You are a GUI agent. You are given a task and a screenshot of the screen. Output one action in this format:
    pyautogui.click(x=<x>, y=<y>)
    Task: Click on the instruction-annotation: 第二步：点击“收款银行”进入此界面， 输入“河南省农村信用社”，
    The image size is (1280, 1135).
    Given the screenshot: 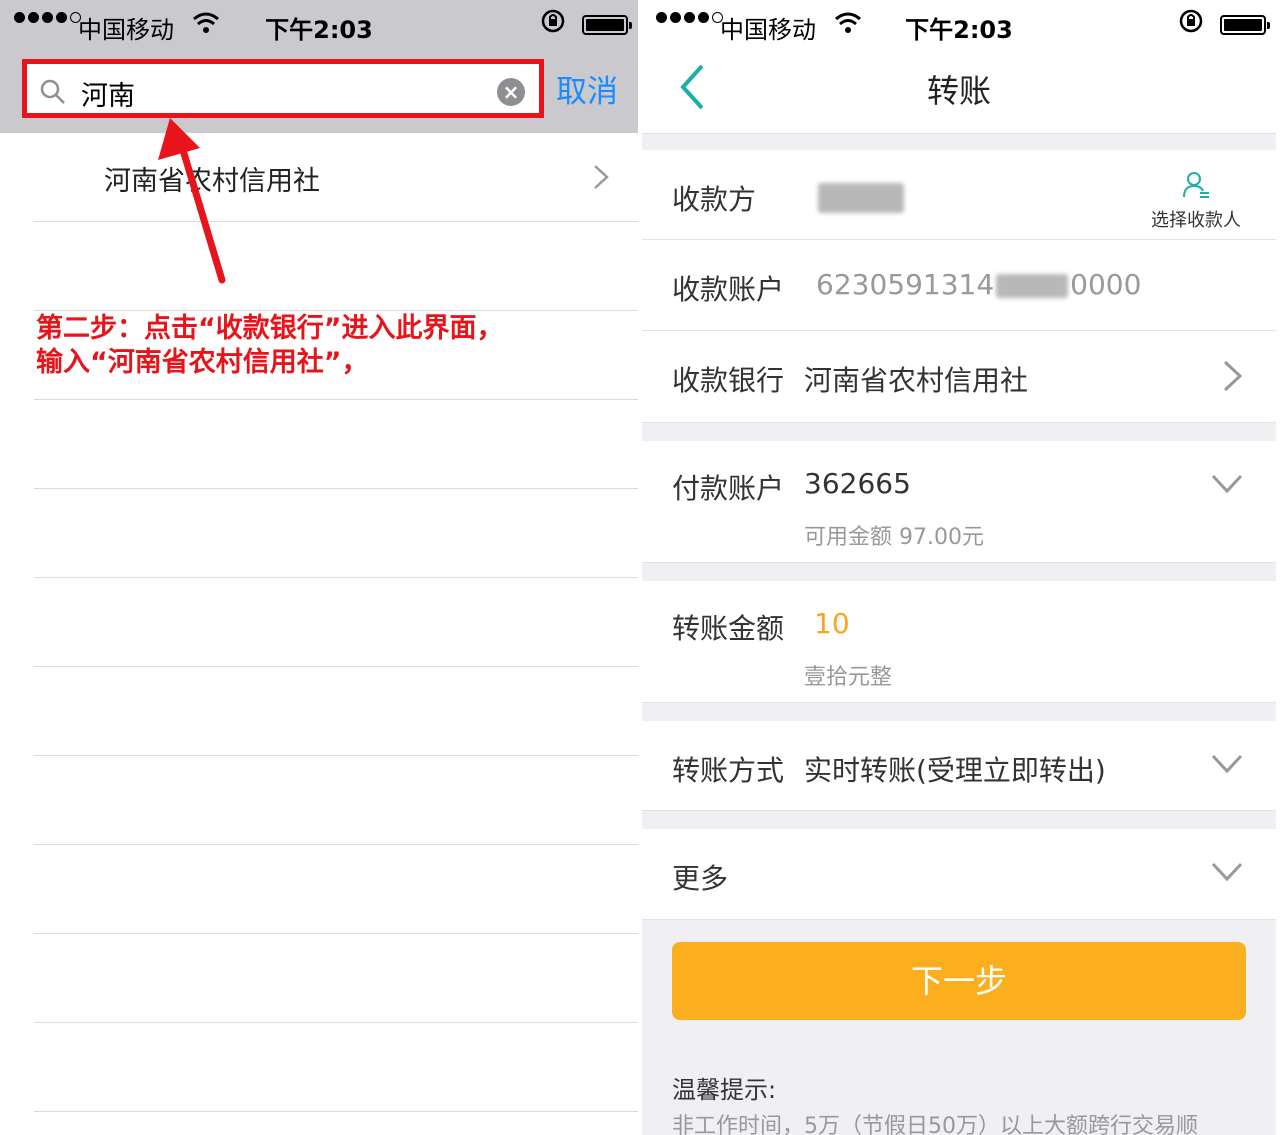 What is the action you would take?
    pyautogui.click(x=326, y=346)
    